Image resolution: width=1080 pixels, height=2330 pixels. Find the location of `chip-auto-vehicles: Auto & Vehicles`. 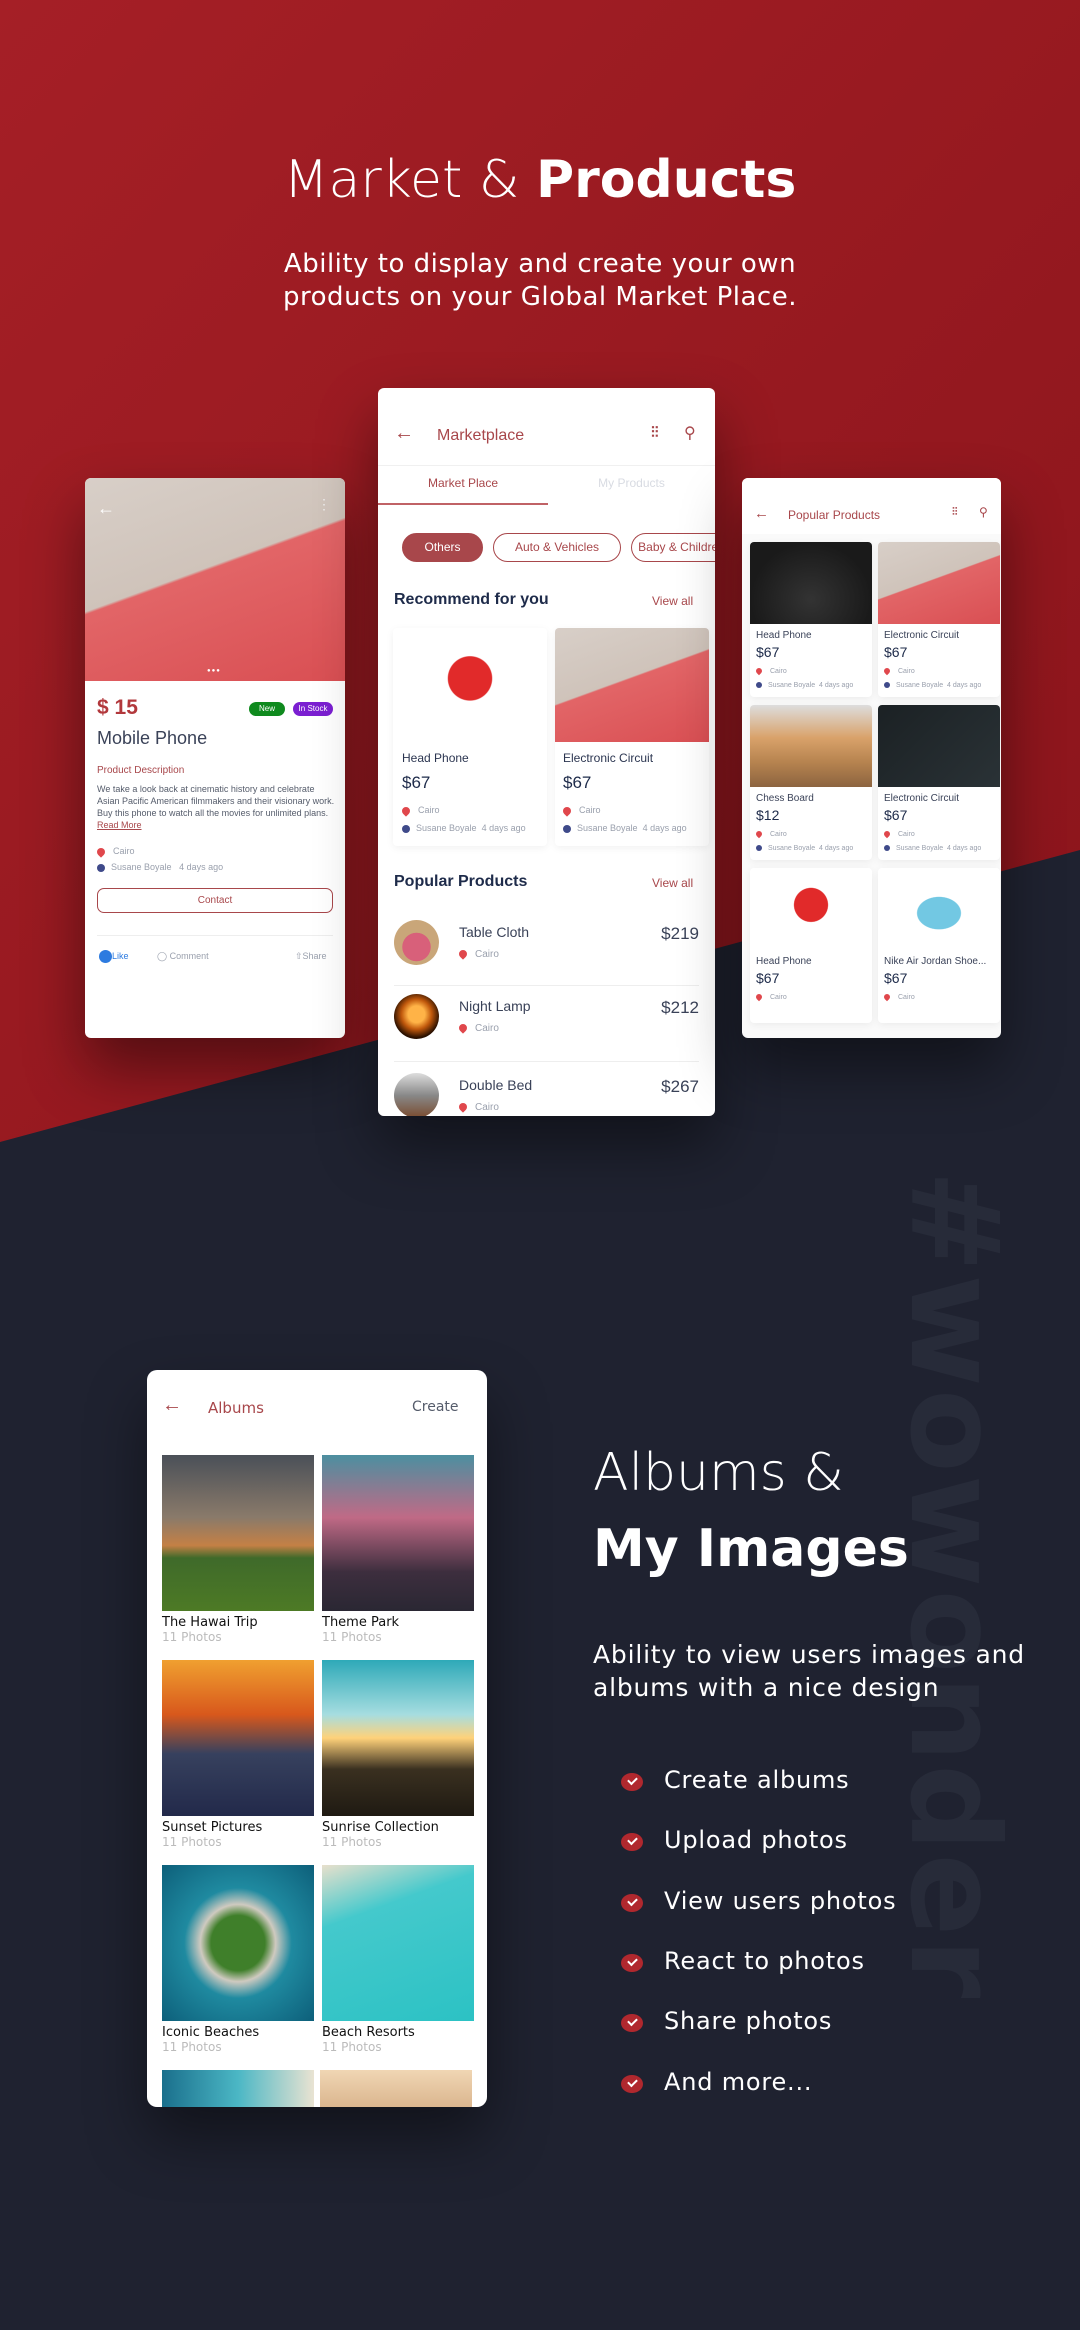

chip-auto-vehicles: Auto & Vehicles is located at coordinates (557, 547).